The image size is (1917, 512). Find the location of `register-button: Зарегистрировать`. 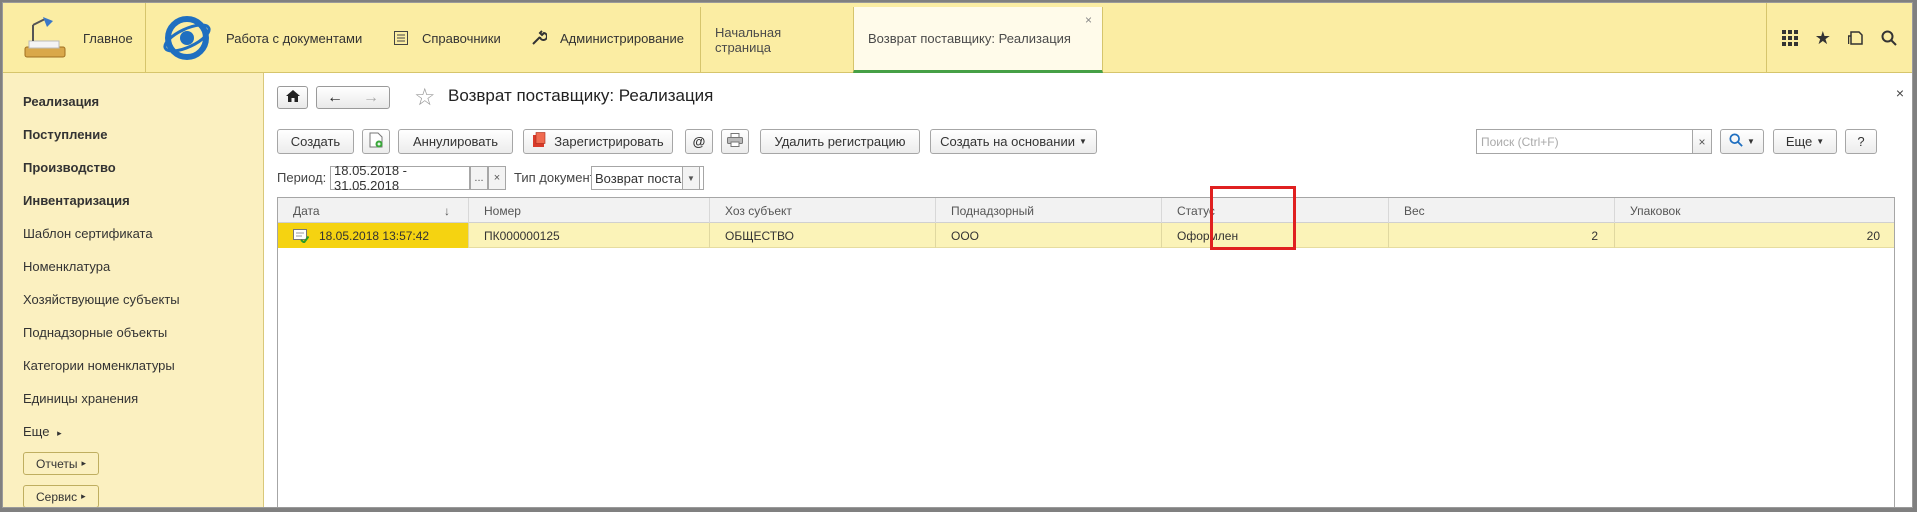

register-button: Зарегистрировать is located at coordinates (598, 141).